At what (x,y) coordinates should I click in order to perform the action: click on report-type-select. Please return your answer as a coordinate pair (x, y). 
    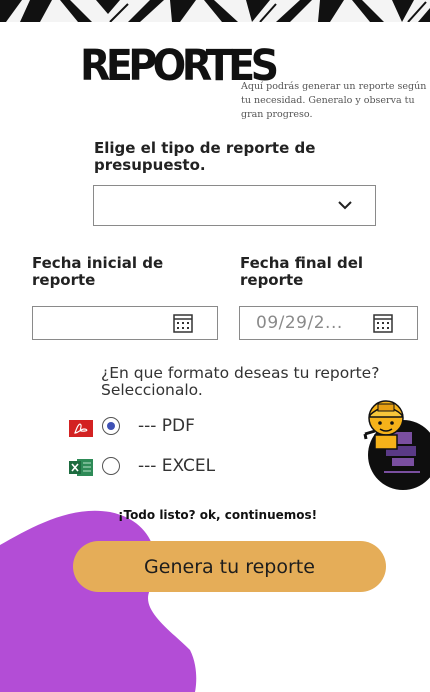
    Looking at the image, I should click on (234, 205).